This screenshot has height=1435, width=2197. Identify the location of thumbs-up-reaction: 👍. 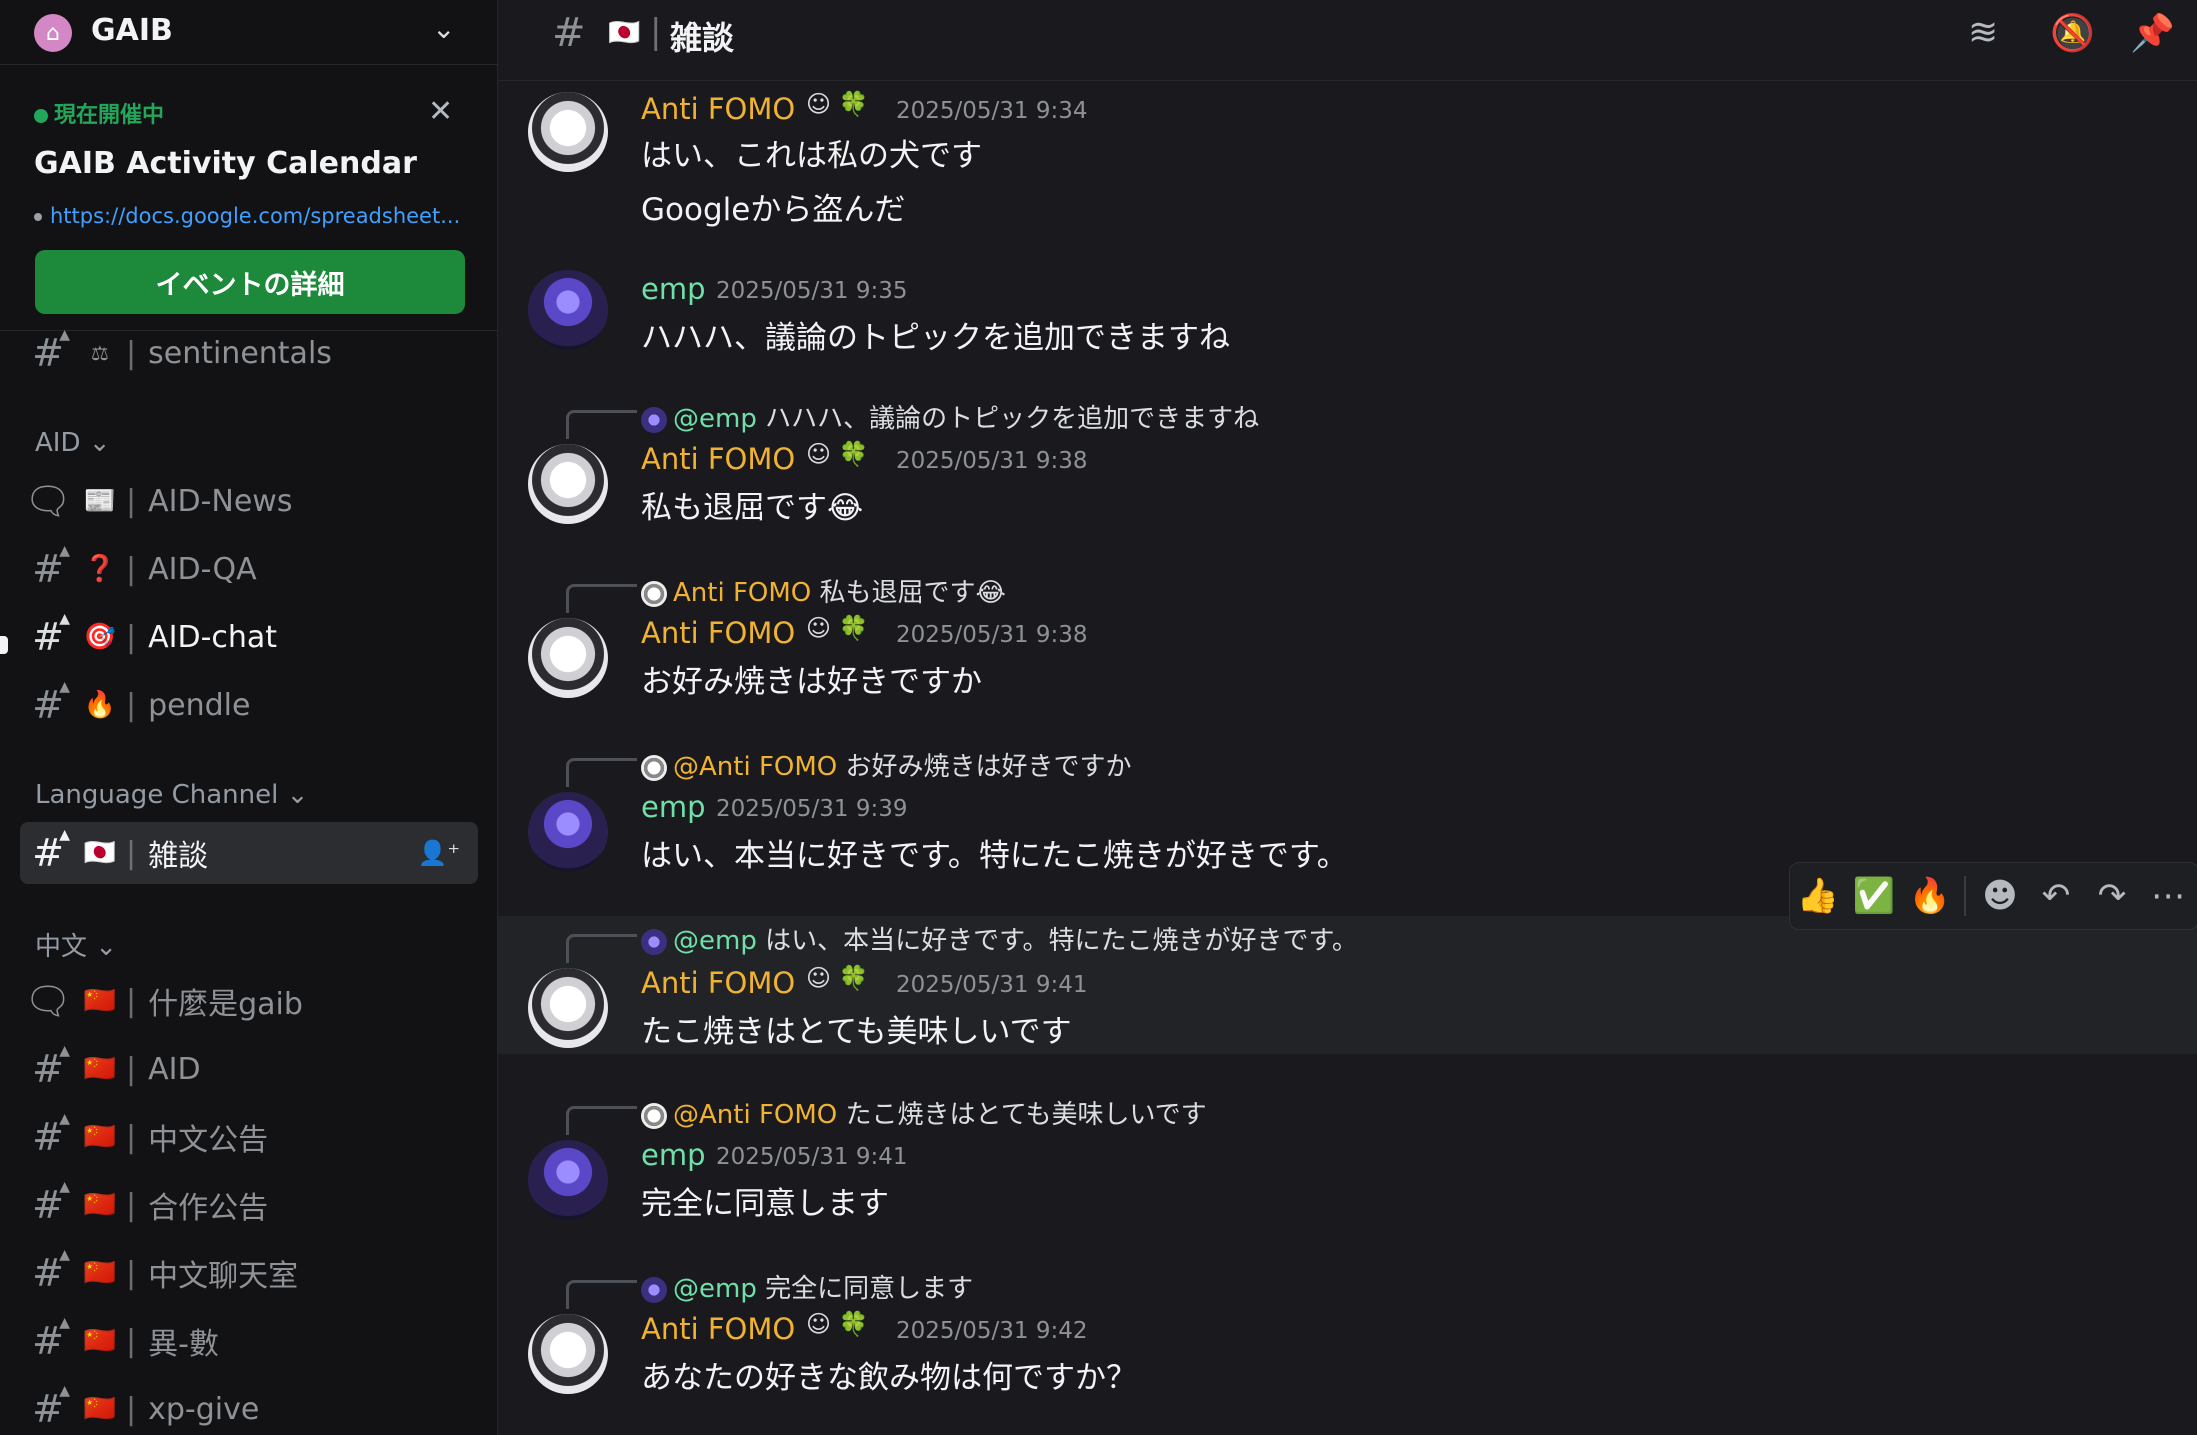
(1818, 896).